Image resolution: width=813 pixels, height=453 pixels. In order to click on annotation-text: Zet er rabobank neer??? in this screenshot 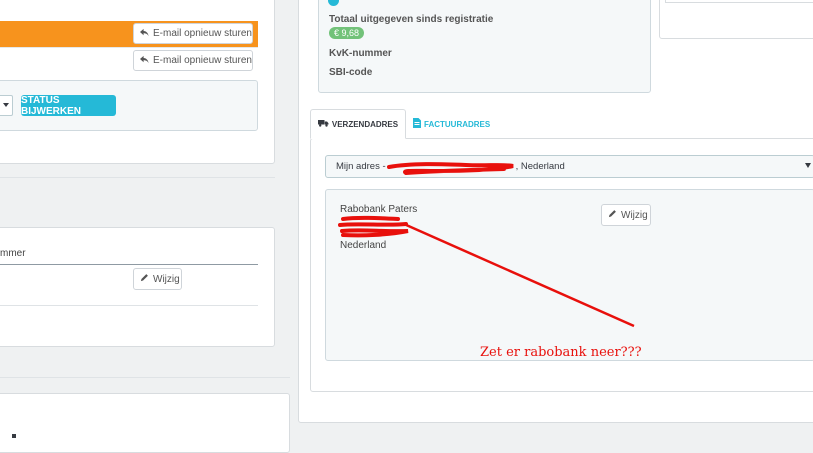, I will do `click(561, 352)`.